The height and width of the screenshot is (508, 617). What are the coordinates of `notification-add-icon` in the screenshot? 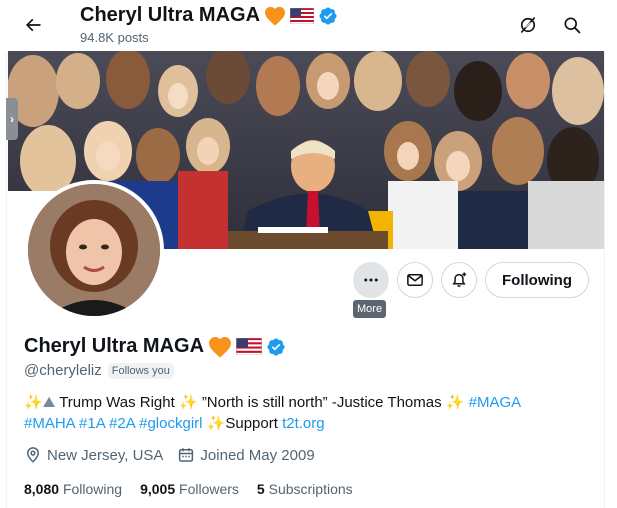 It's located at (459, 279).